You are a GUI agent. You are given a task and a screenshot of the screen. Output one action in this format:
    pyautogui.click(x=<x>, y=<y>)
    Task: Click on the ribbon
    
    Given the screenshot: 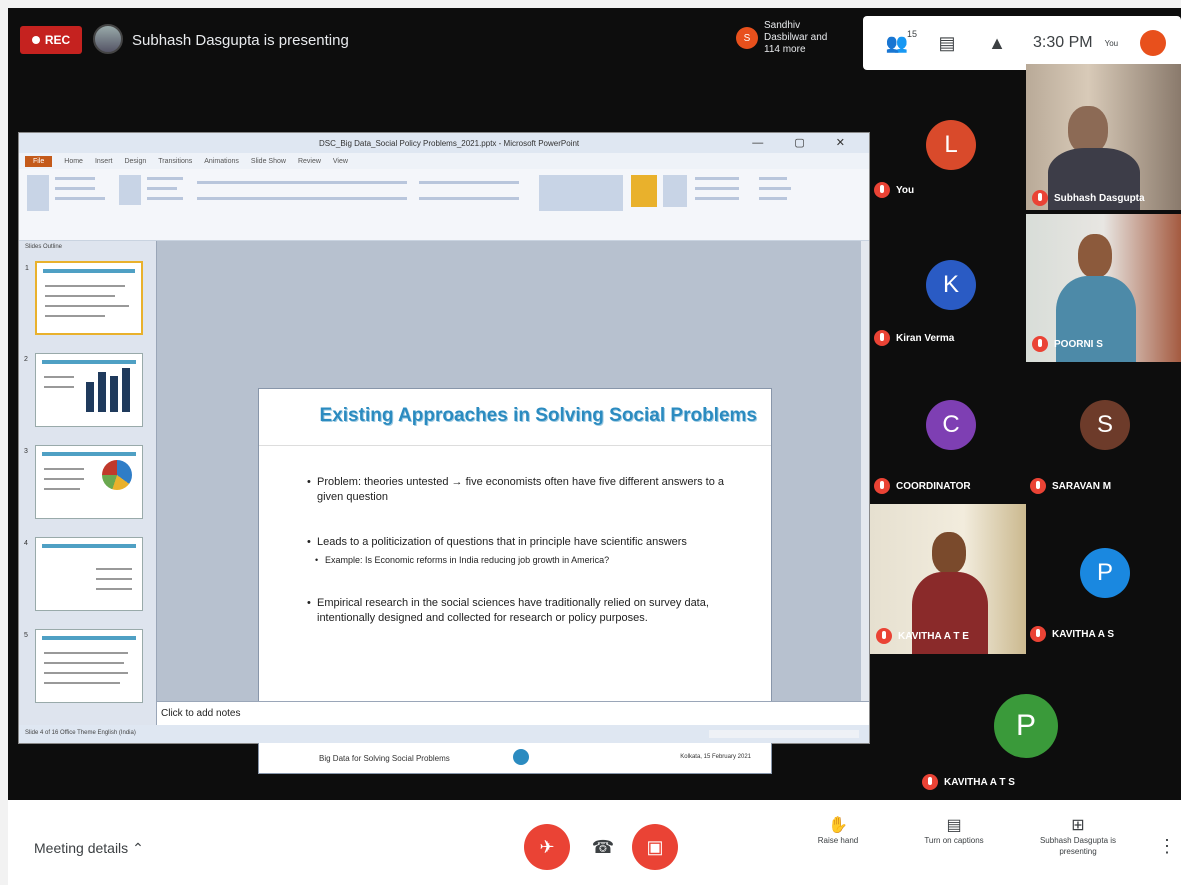 What is the action you would take?
    pyautogui.click(x=444, y=205)
    